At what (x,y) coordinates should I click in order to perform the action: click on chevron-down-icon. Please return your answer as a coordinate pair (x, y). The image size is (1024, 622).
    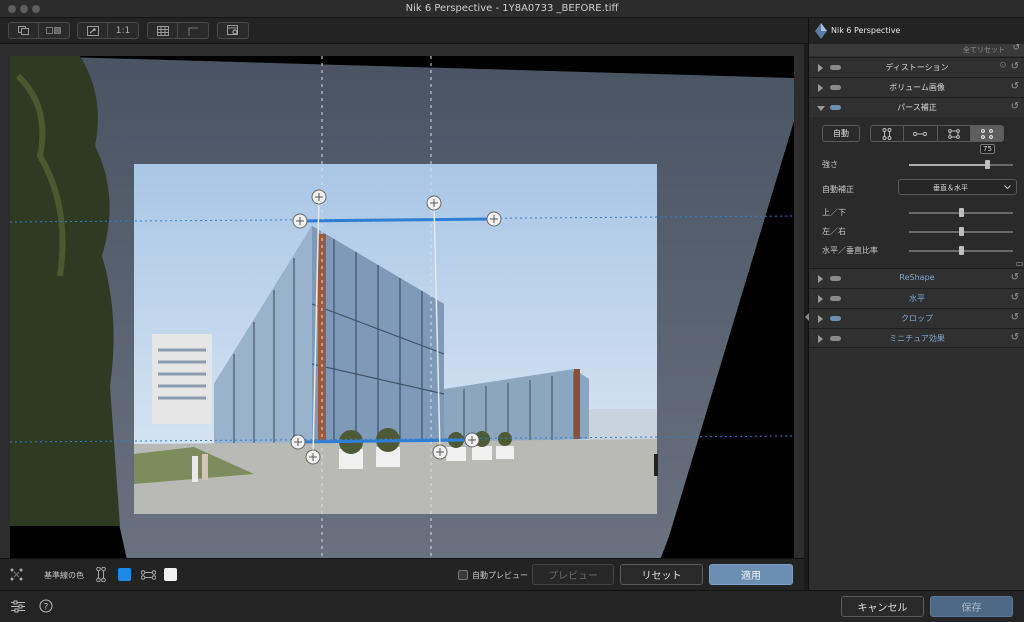
    Looking at the image, I should click on (1007, 187).